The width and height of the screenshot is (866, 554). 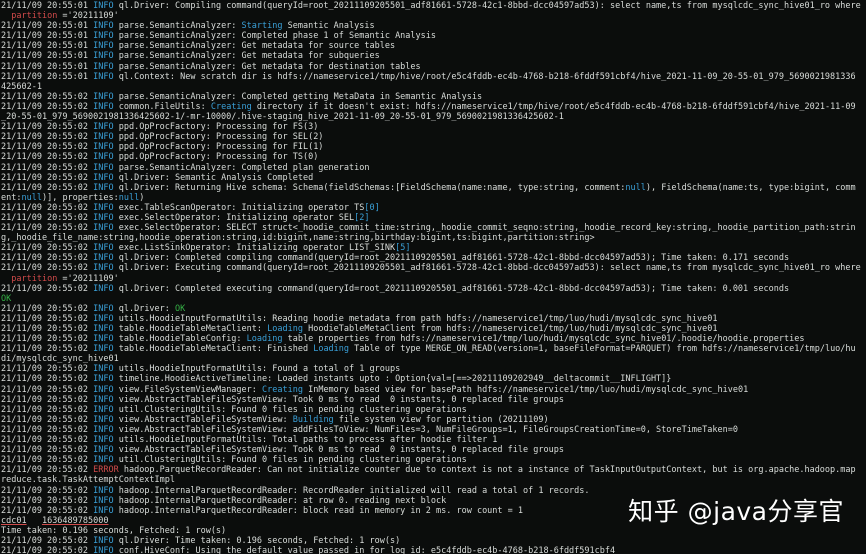 What do you see at coordinates (433, 198) in the screenshot?
I see `log-line: ent:null)], properties:null)` at bounding box center [433, 198].